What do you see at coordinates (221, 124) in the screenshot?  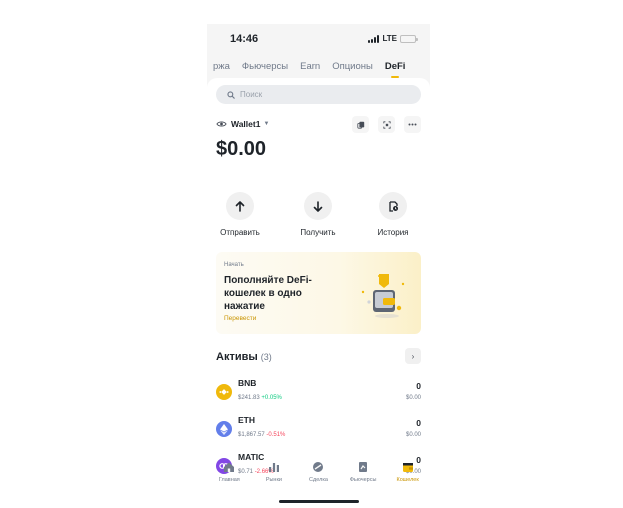 I see `eye-icon` at bounding box center [221, 124].